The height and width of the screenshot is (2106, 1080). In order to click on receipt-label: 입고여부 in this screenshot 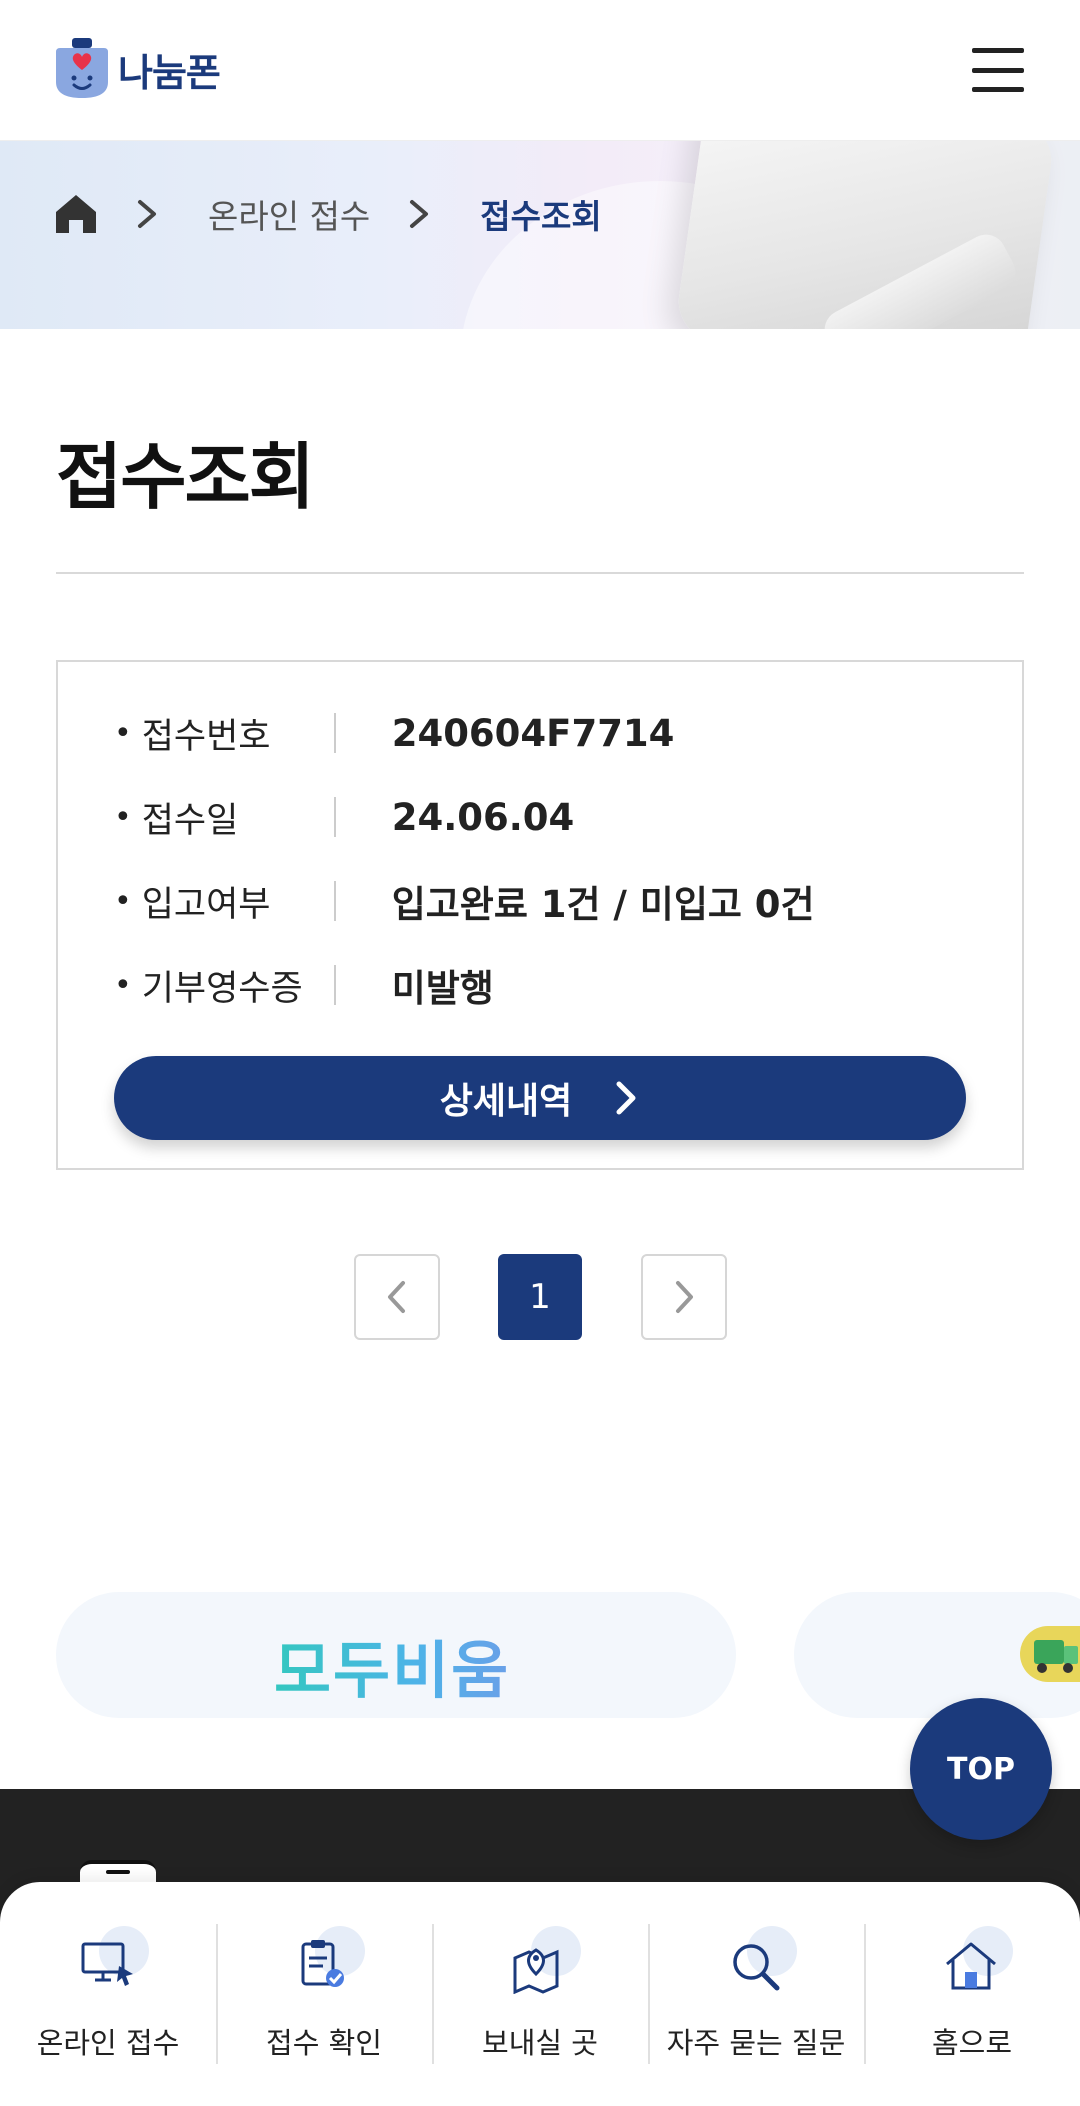, I will do `click(206, 904)`.